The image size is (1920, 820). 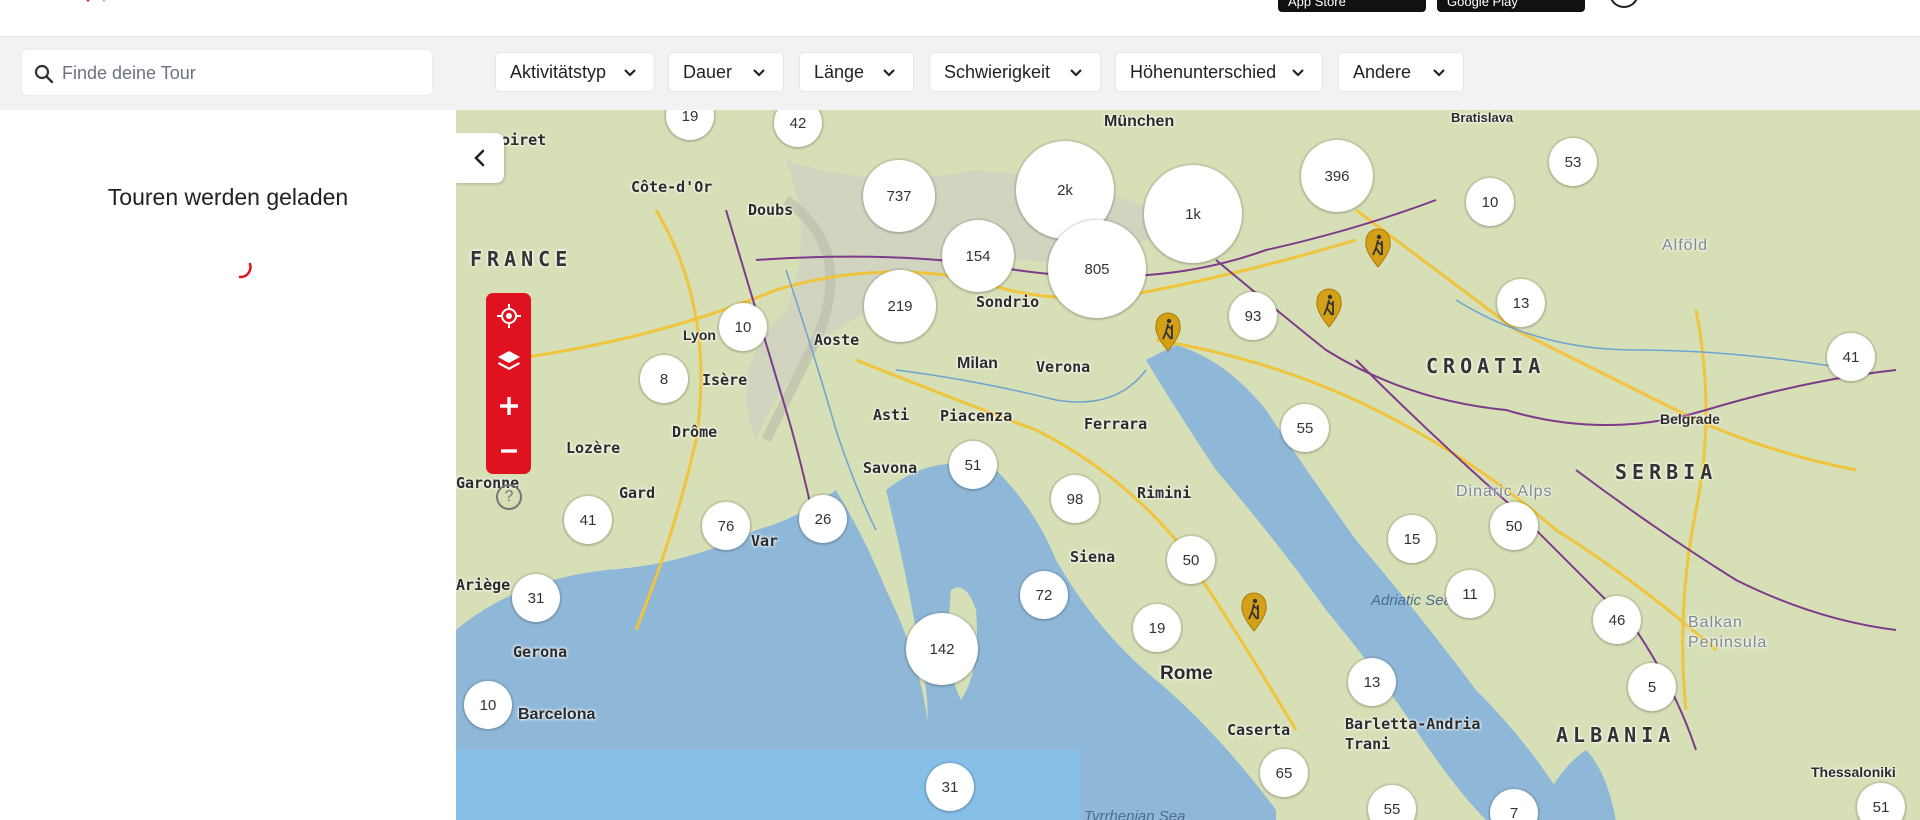 I want to click on place-label: Verona, so click(x=1063, y=367).